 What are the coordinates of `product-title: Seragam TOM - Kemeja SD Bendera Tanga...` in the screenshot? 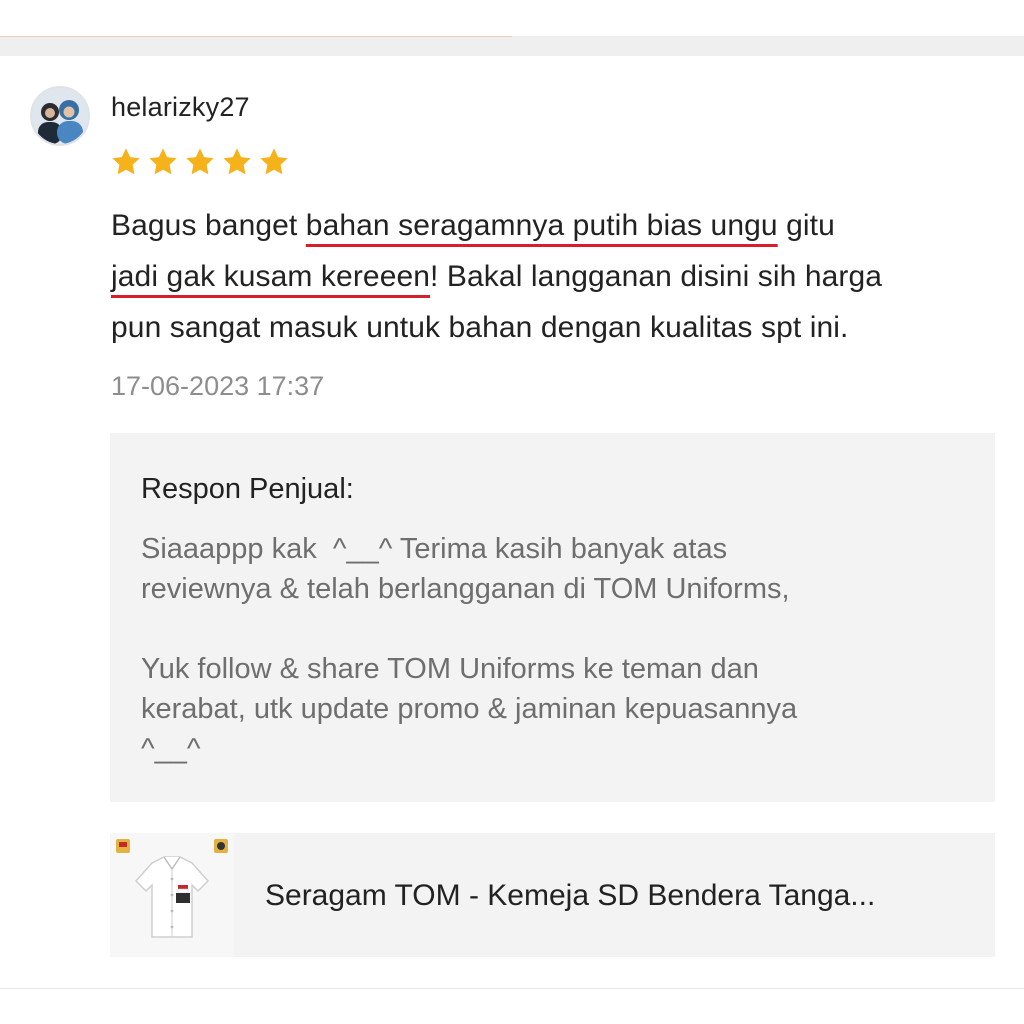 It's located at (570, 896).